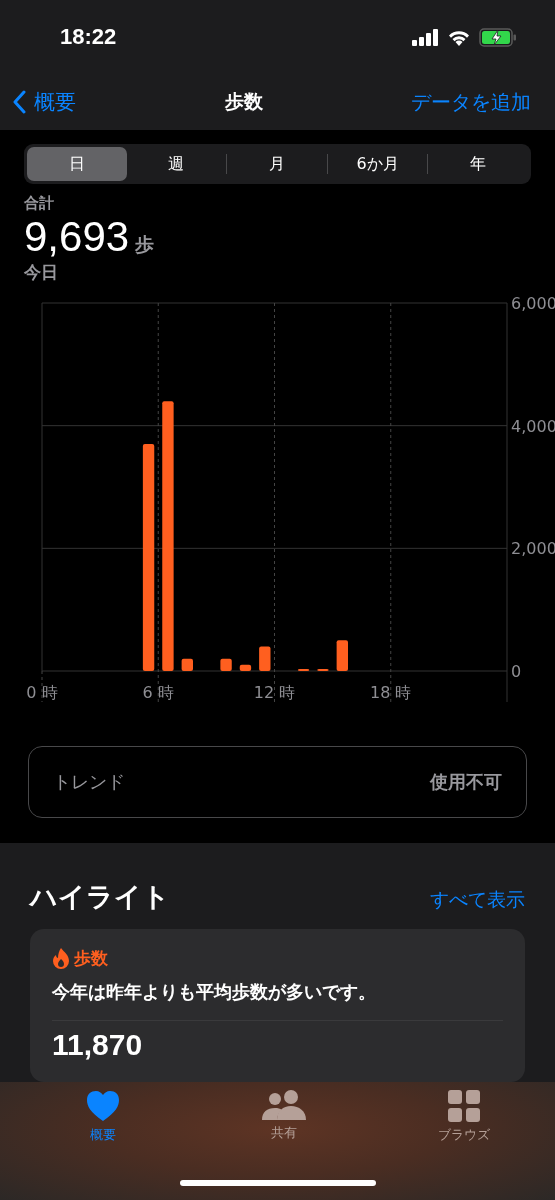 The width and height of the screenshot is (555, 1200). Describe the element at coordinates (100, 897) in the screenshot. I see `section-title: ハイライト` at that location.